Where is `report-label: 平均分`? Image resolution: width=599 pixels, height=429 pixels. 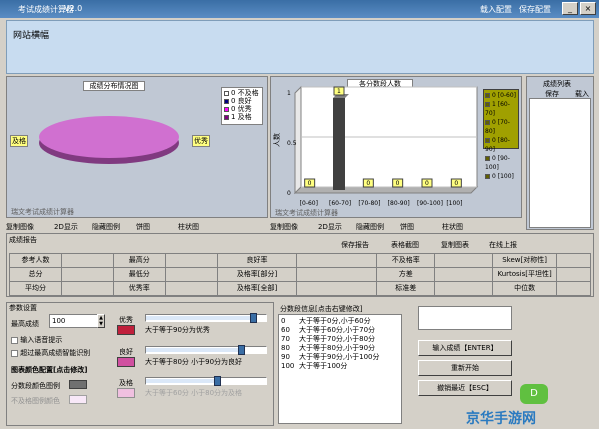
report-label: 平均分 is located at coordinates (36, 289).